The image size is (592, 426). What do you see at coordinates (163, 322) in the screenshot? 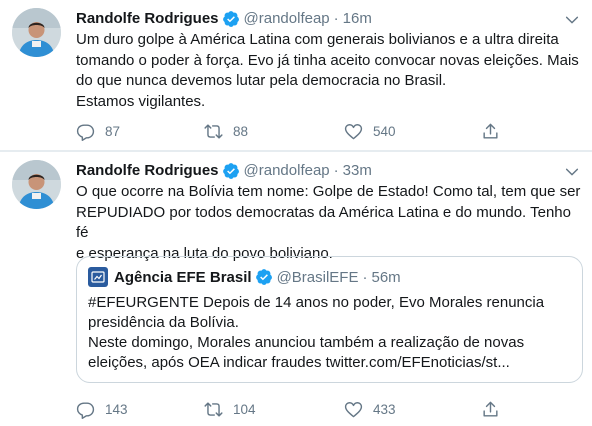
I see `quoted-text-line: presidência da Bolívia.` at bounding box center [163, 322].